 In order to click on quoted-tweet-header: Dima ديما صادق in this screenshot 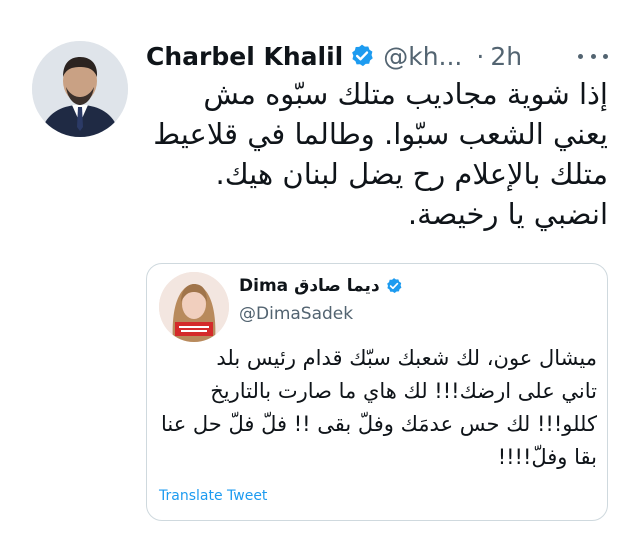, I will do `click(321, 286)`.